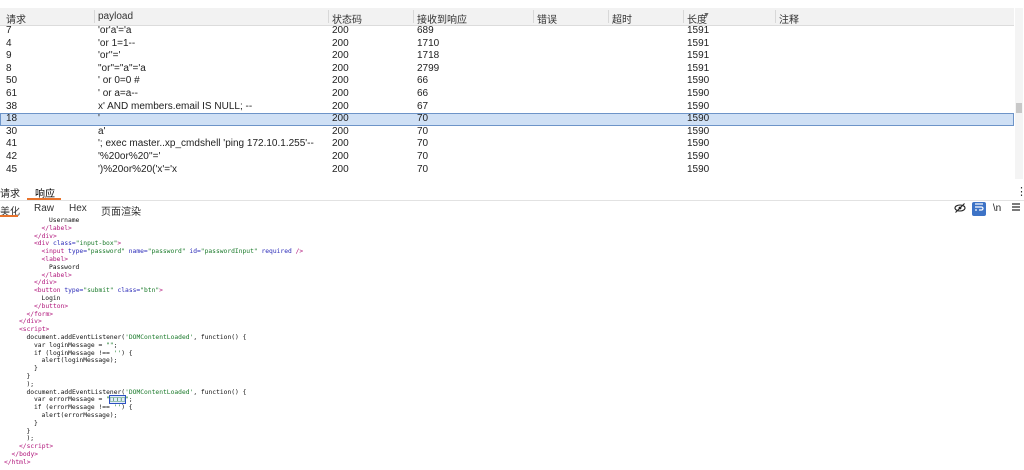 This screenshot has height=470, width=1024. Describe the element at coordinates (789, 18) in the screenshot. I see `col-comment: 注释` at that location.